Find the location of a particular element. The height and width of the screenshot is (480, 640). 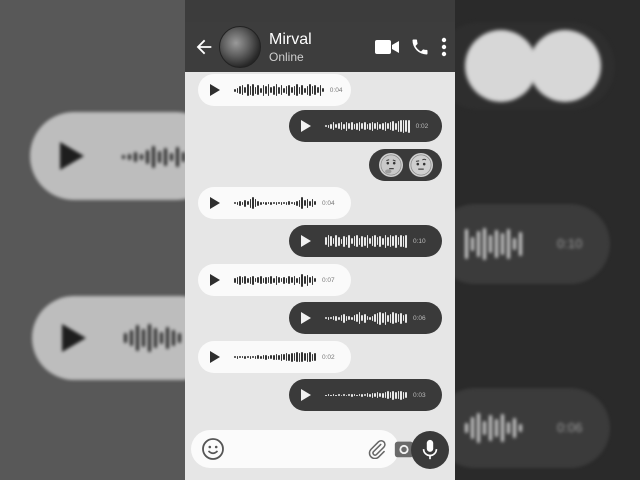

voice-message-outgoing: 0:06 is located at coordinates (365, 318).